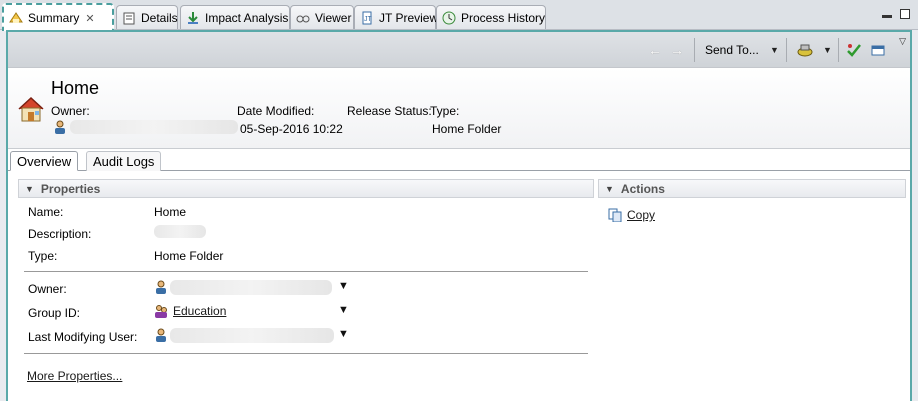 This screenshot has width=918, height=401. I want to click on group-id-link: Education, so click(199, 311).